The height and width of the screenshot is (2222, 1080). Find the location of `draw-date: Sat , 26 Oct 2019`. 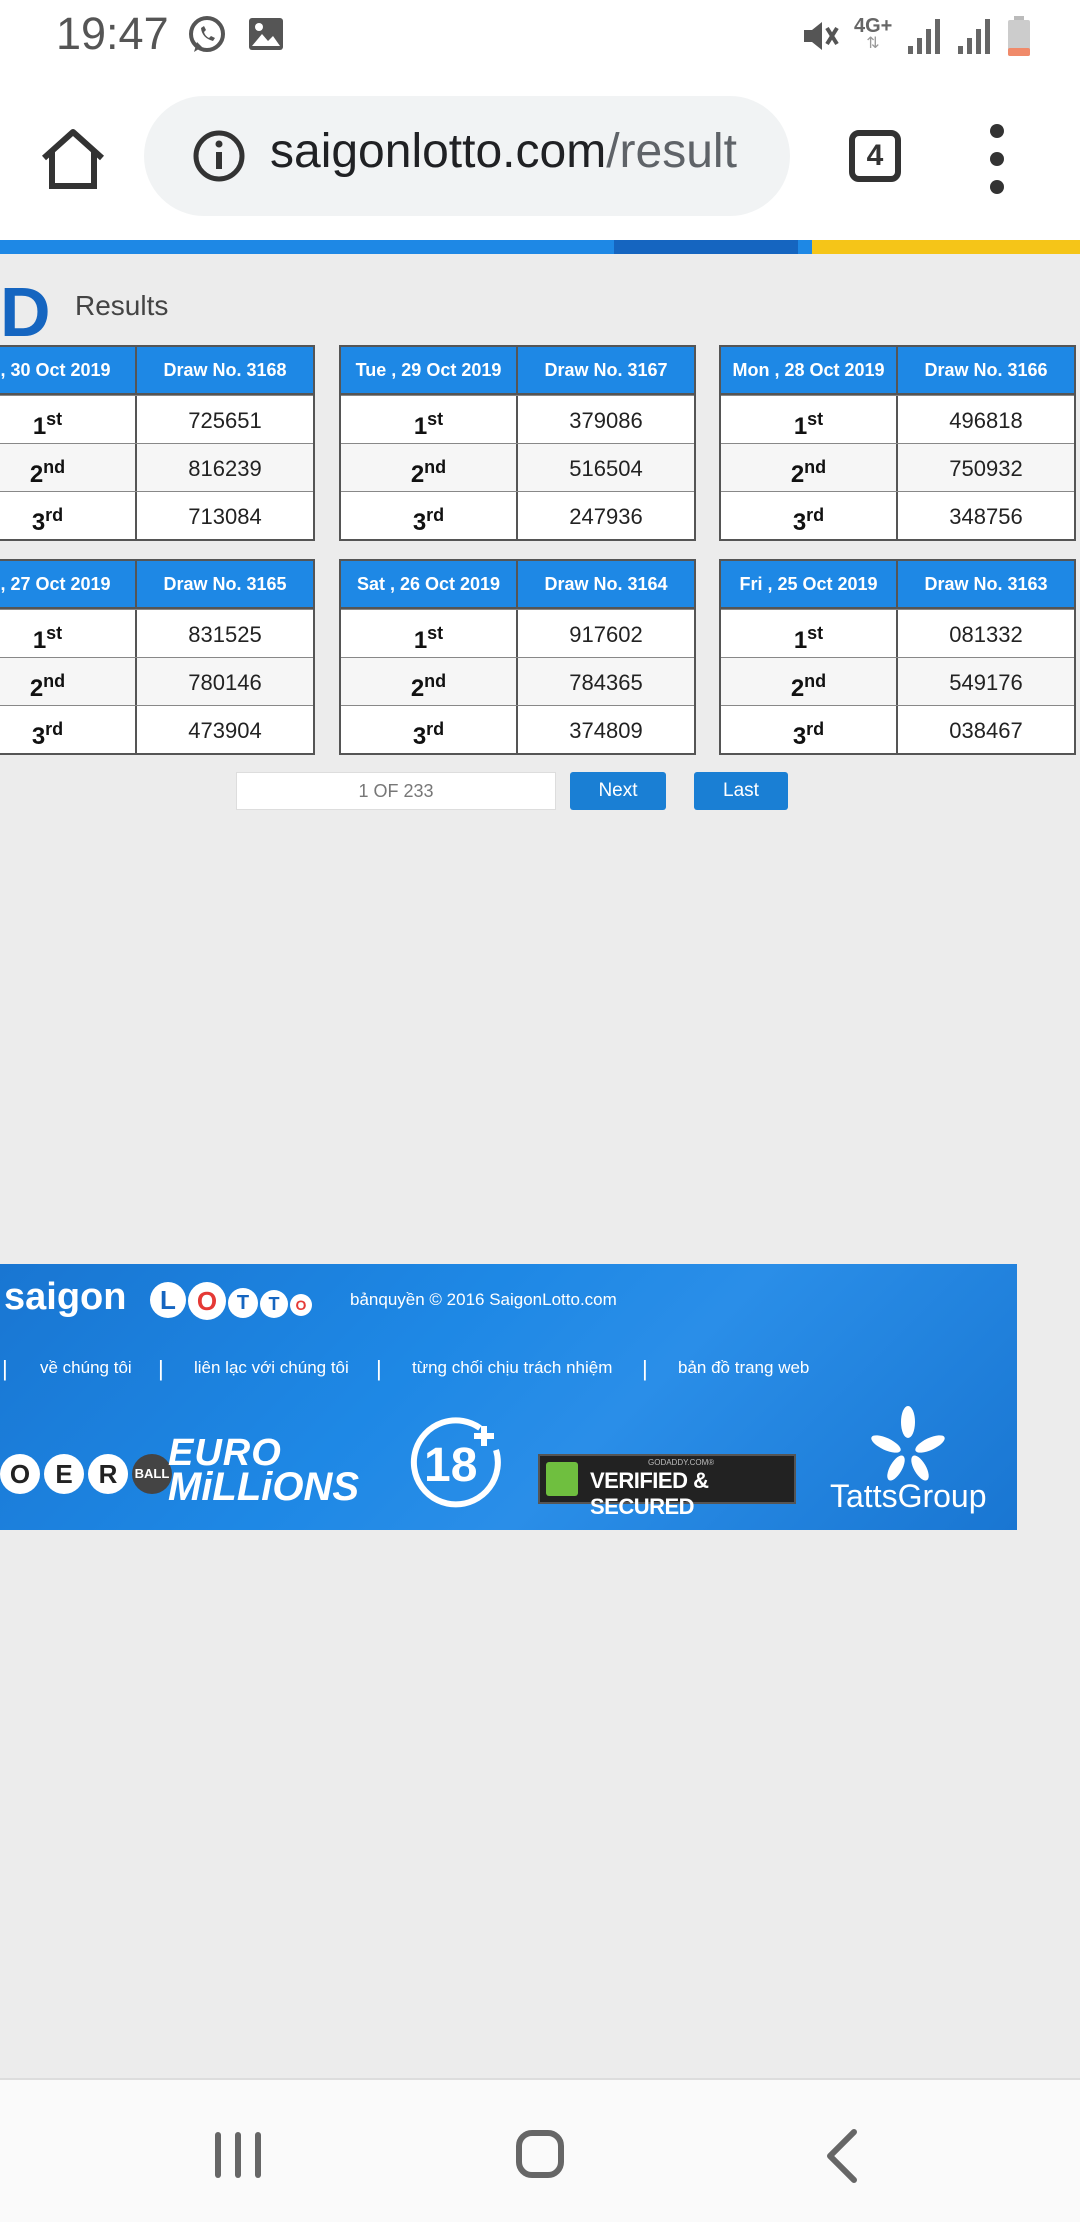

draw-date: Sat , 26 Oct 2019 is located at coordinates (429, 584).